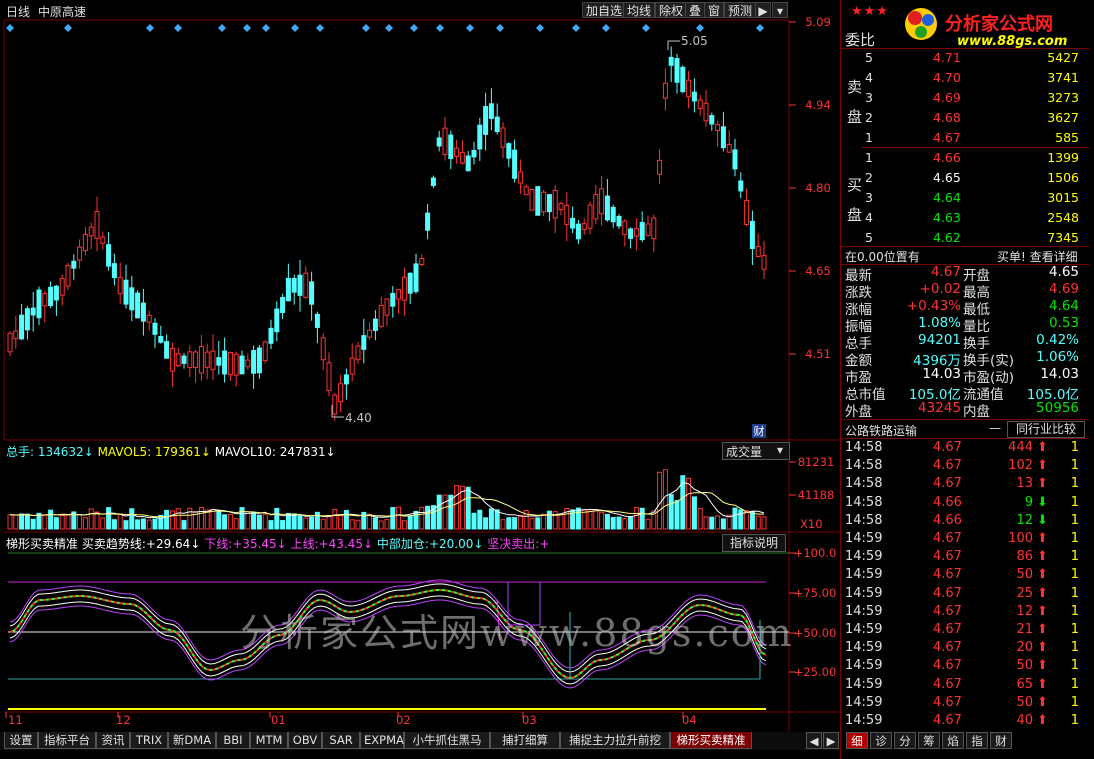 This screenshot has height=759, width=1094. What do you see at coordinates (965, 98) in the screenshot?
I see `ask-row: 3 4.69 3273` at bounding box center [965, 98].